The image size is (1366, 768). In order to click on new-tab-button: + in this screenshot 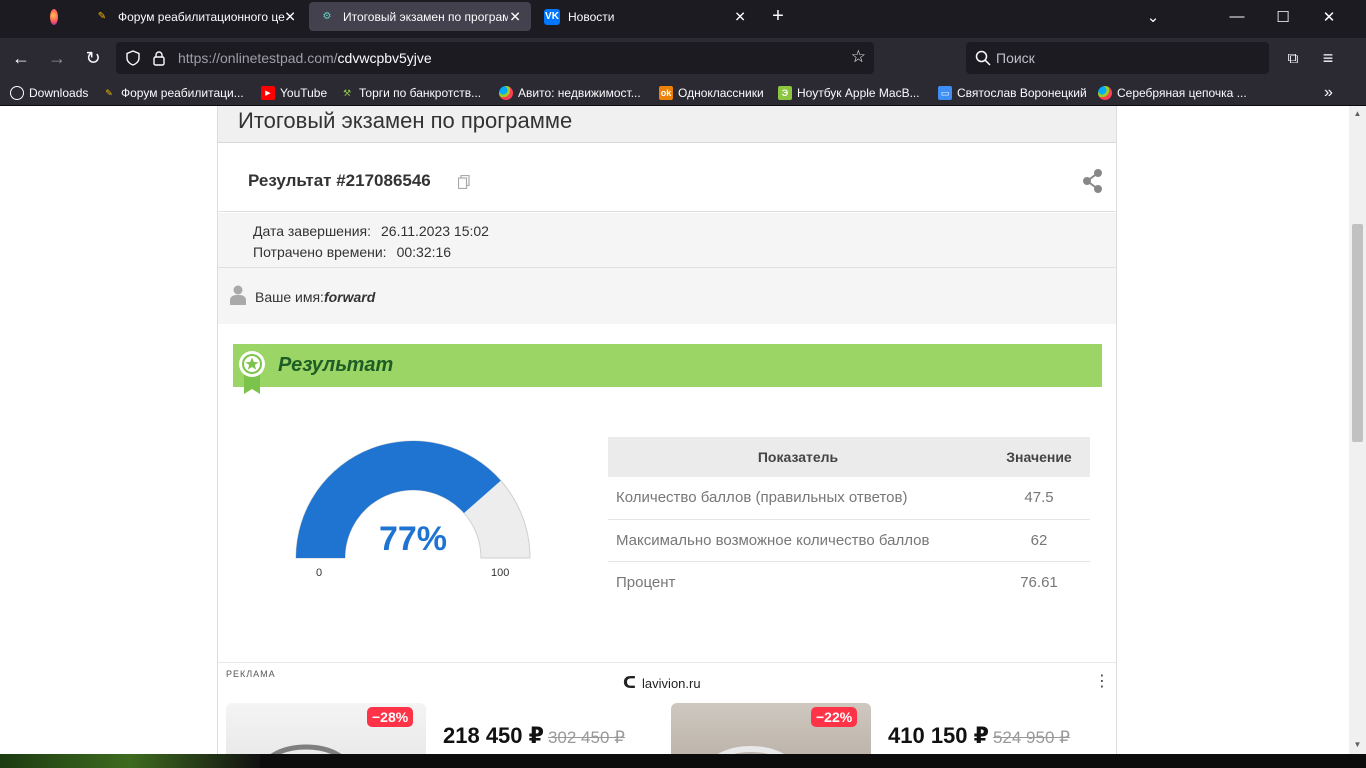, I will do `click(778, 16)`.